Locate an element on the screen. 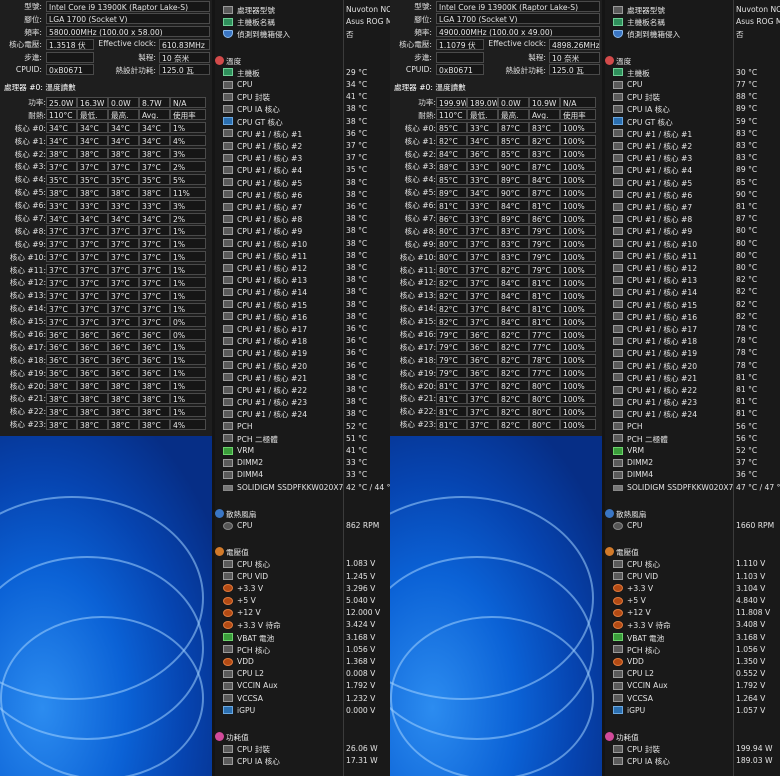 This screenshot has width=780, height=776. sensor-row: CPU 34 °C is located at coordinates (301, 85).